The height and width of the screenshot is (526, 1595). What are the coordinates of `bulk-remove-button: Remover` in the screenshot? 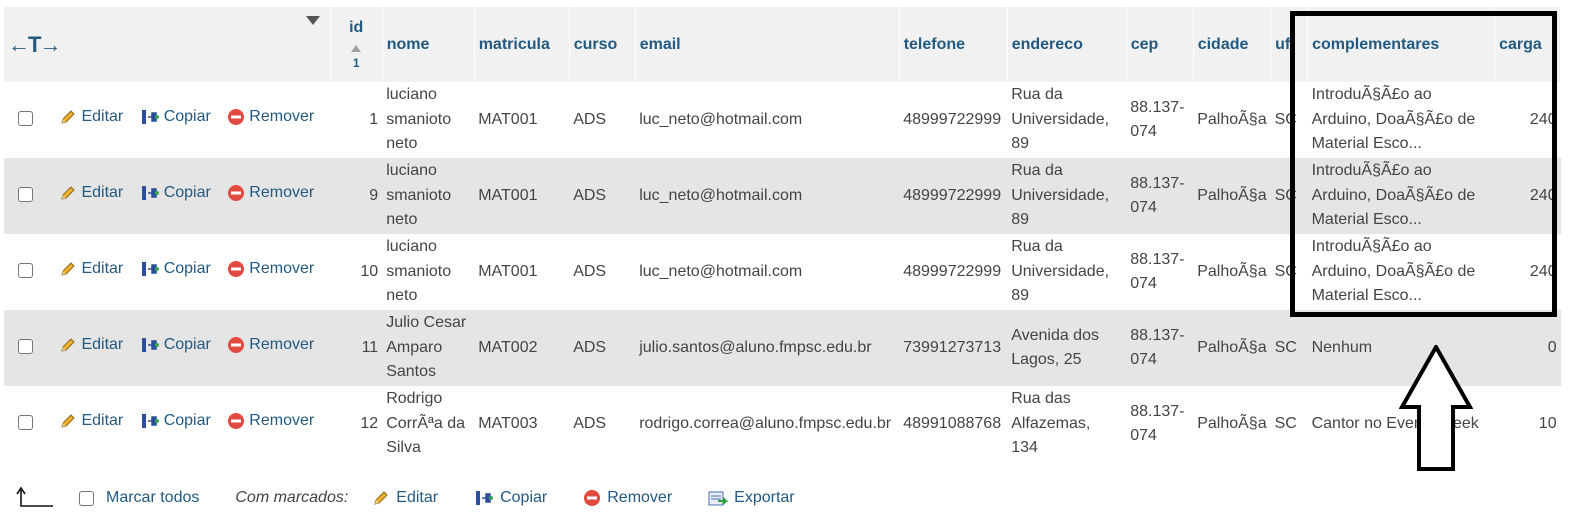 It's located at (627, 498).